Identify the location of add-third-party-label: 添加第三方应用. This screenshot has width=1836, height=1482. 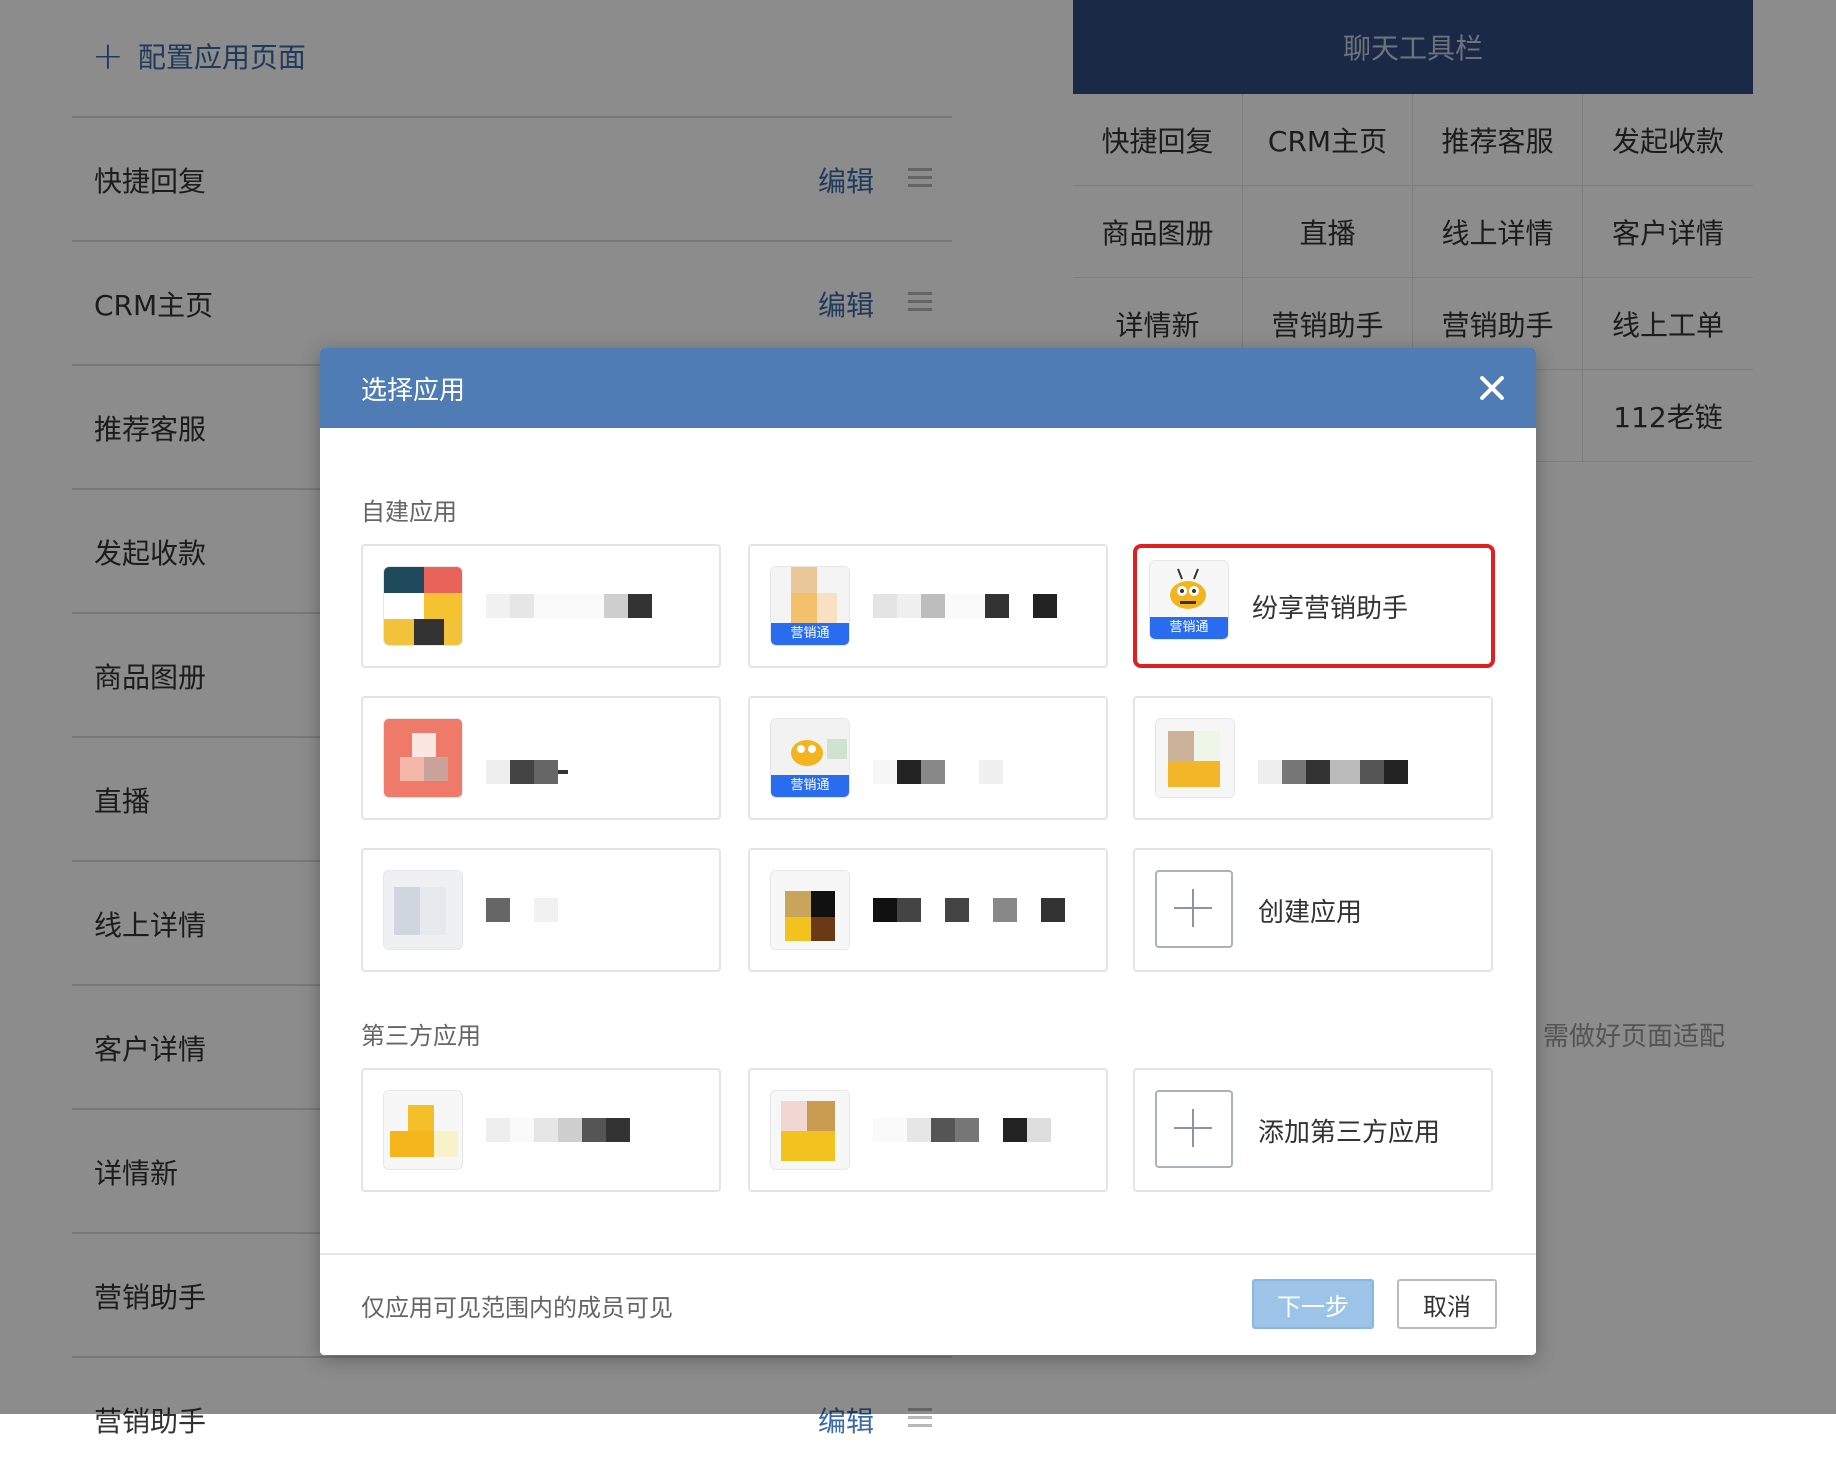
(1349, 1132).